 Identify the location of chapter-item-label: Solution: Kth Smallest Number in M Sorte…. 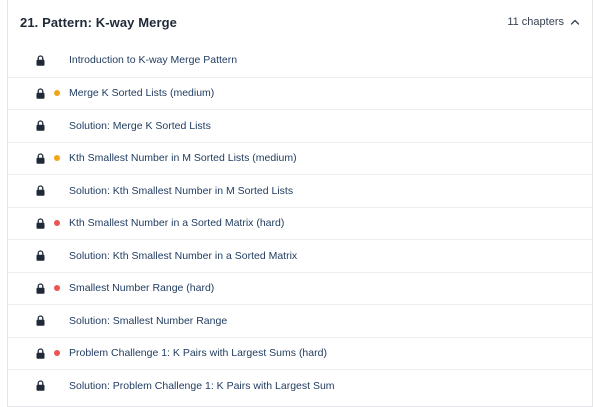
(181, 190).